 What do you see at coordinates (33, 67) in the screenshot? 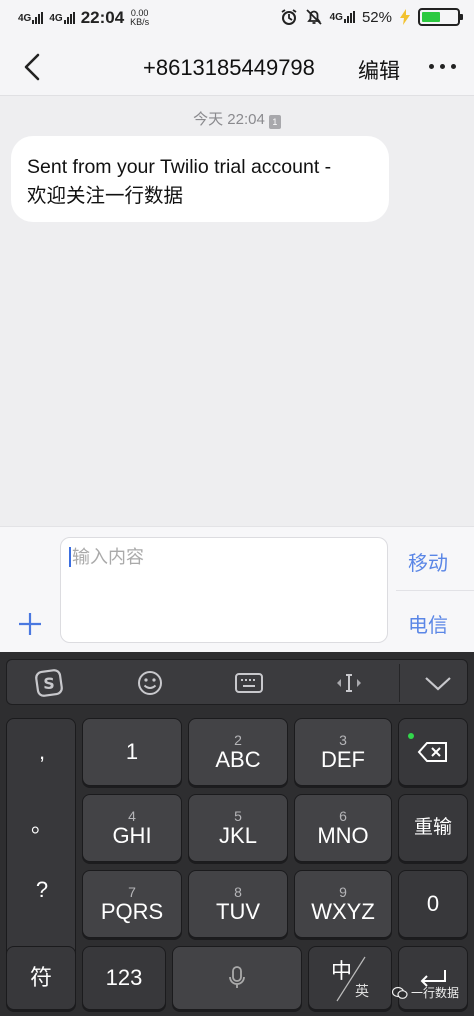
I see `back-arrow-icon` at bounding box center [33, 67].